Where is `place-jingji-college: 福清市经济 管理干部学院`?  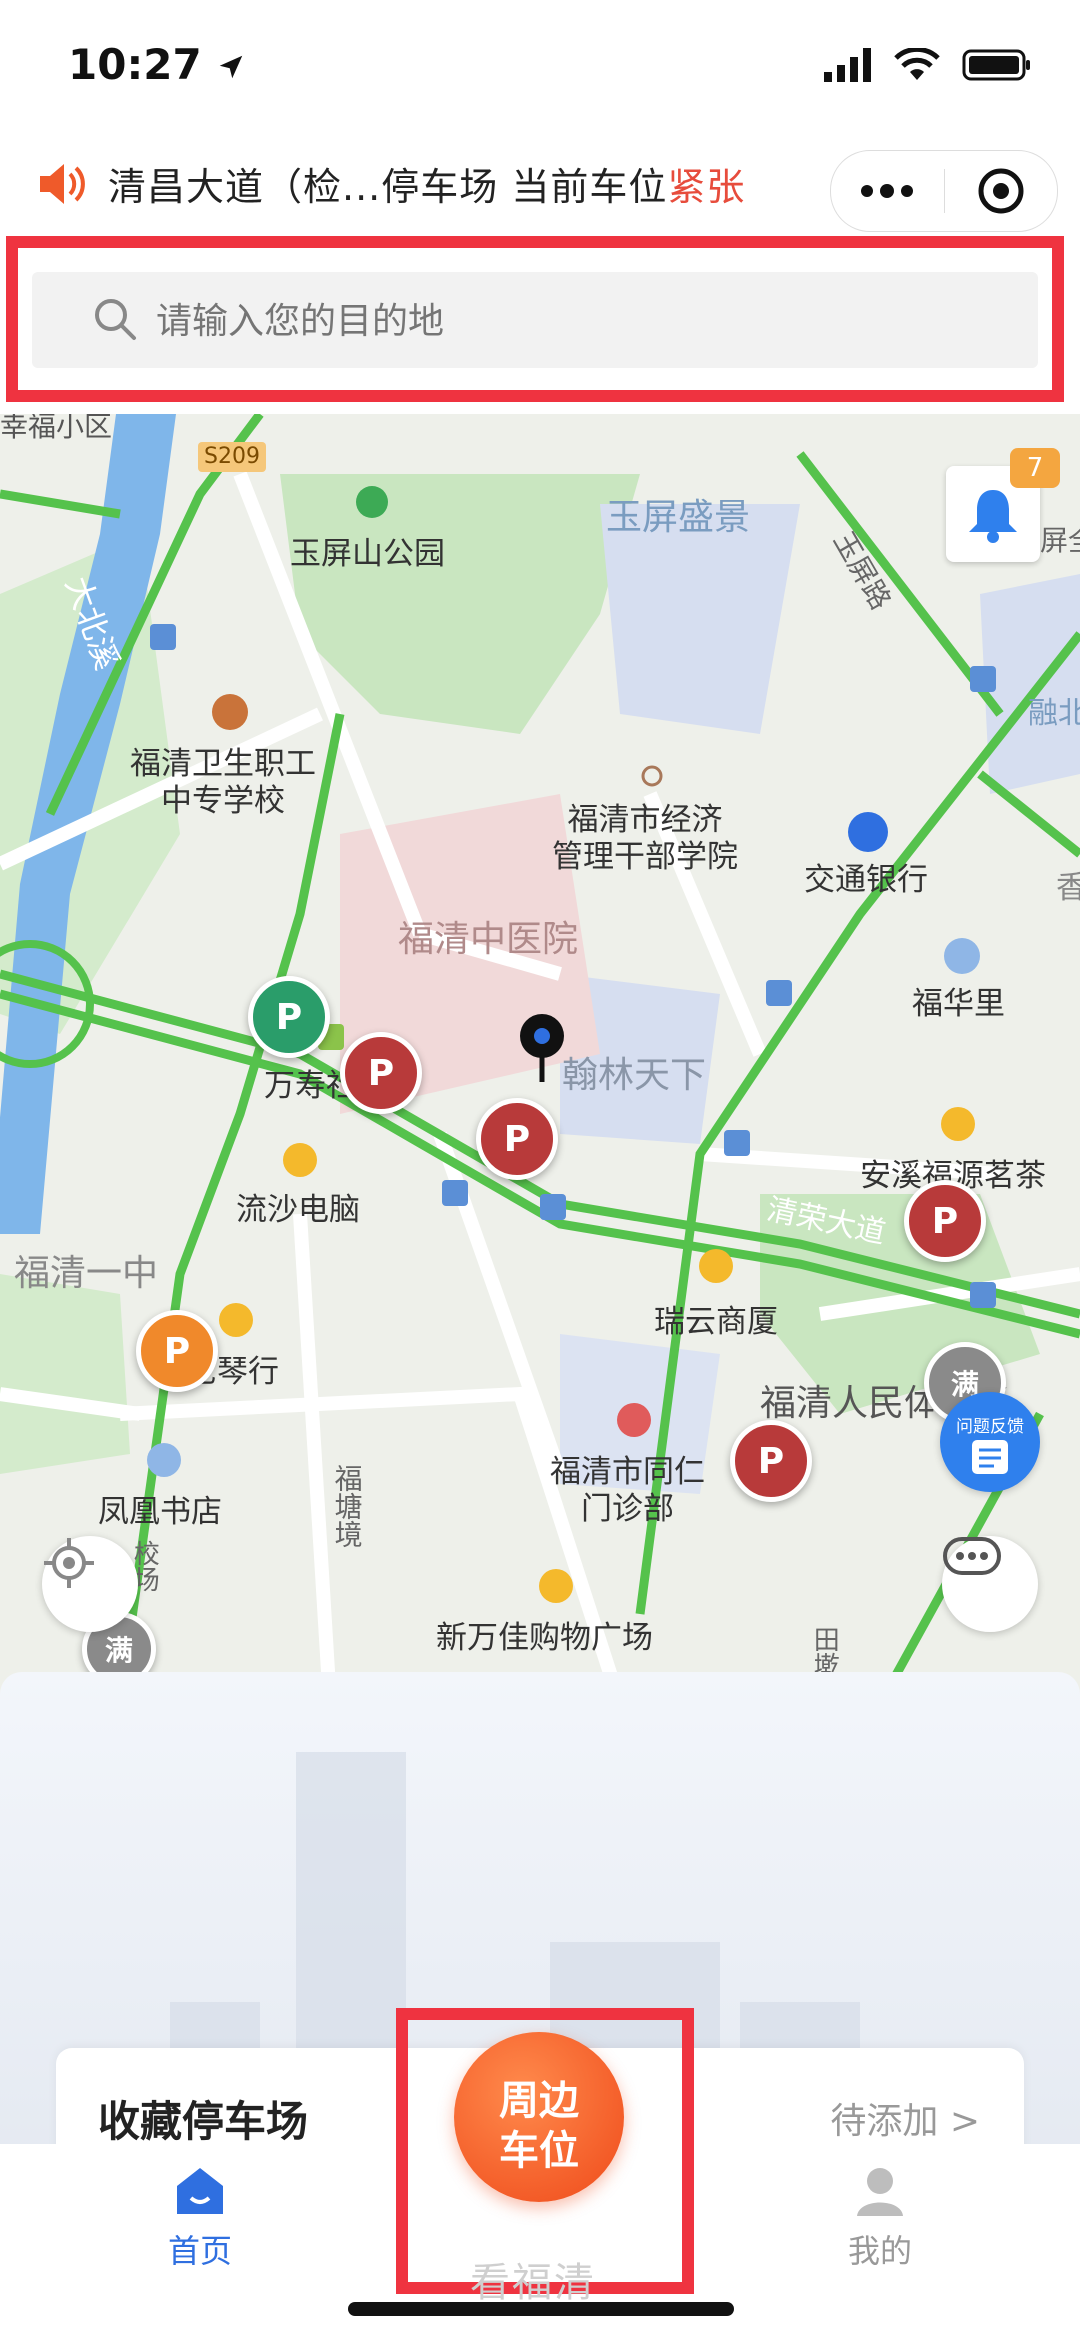 place-jingji-college: 福清市经济 管理干部学院 is located at coordinates (645, 839).